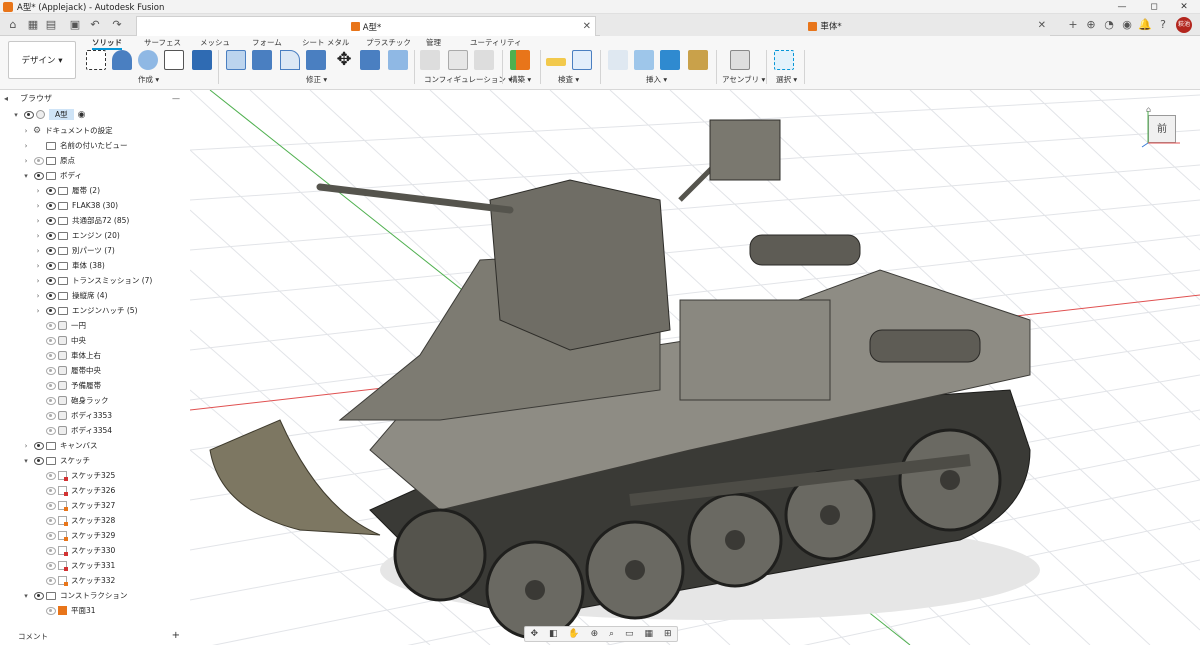 The width and height of the screenshot is (1200, 645). What do you see at coordinates (122, 60) in the screenshot?
I see `extrude-icon` at bounding box center [122, 60].